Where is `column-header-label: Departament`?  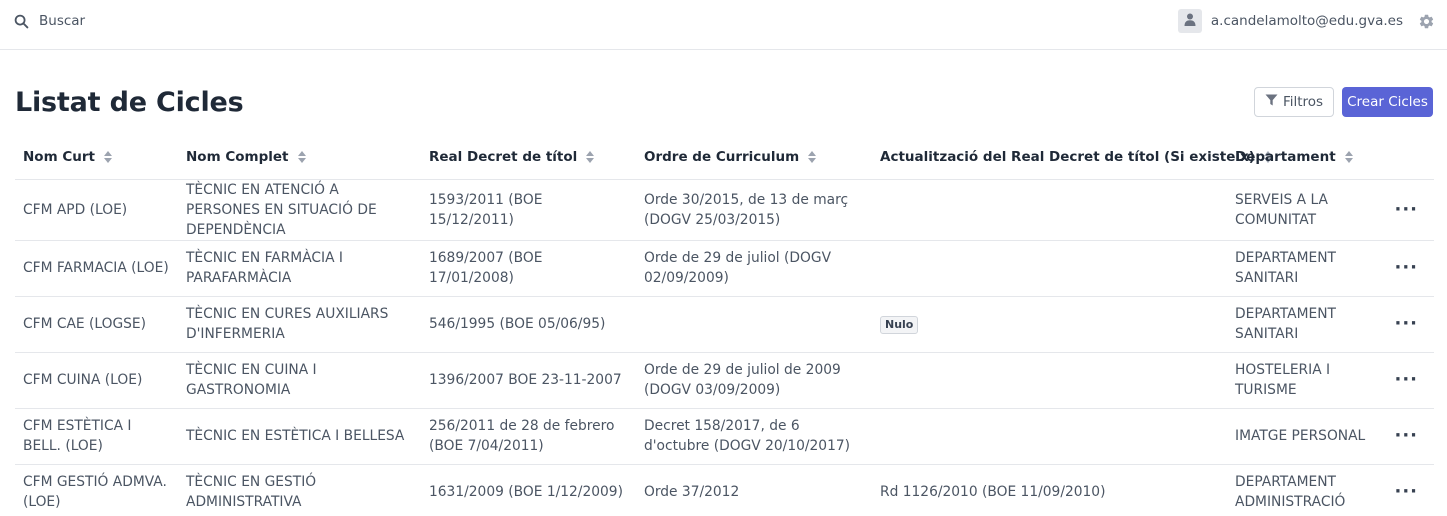
column-header-label: Departament is located at coordinates (1285, 157).